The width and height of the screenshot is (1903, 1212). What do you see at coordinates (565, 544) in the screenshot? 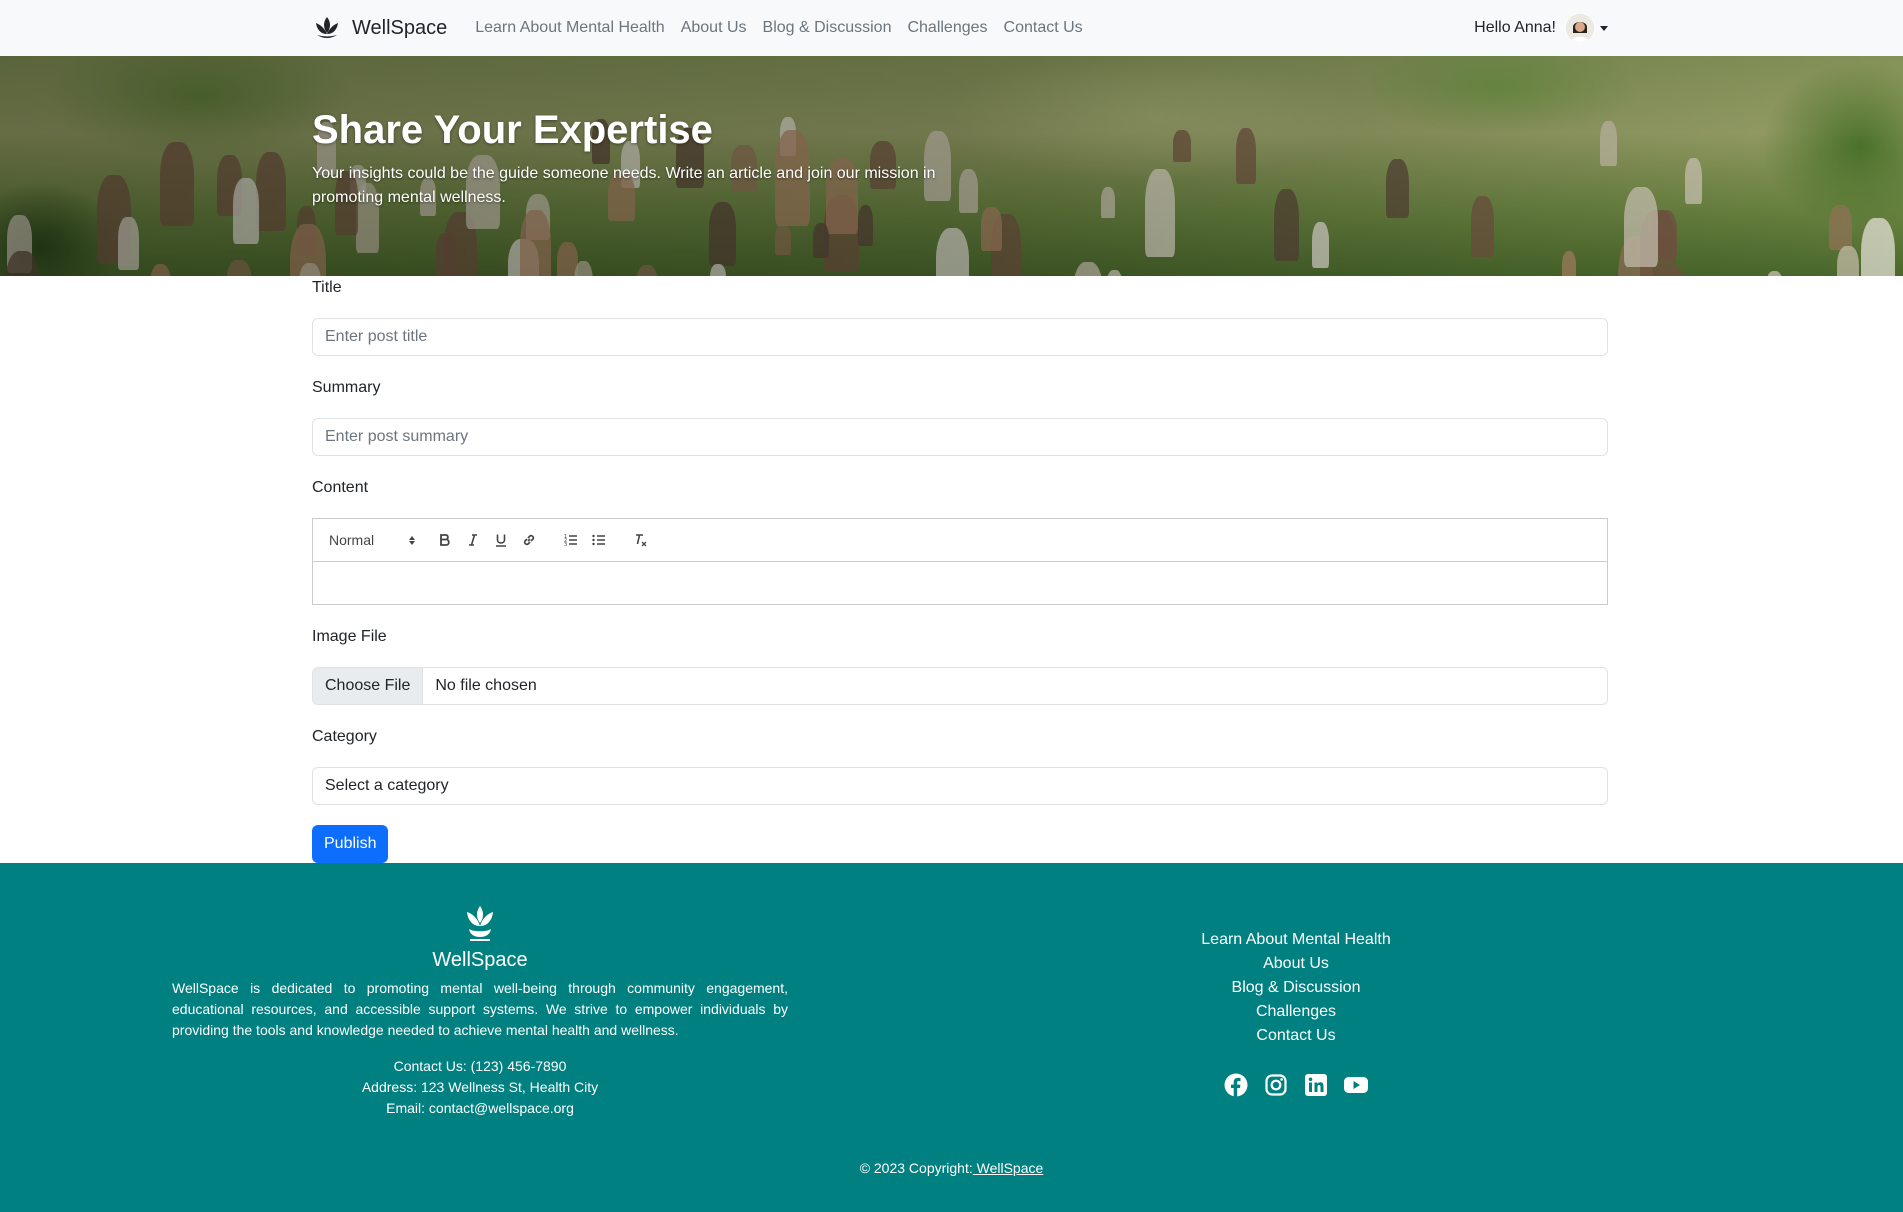
I see `svg-text: 3` at bounding box center [565, 544].